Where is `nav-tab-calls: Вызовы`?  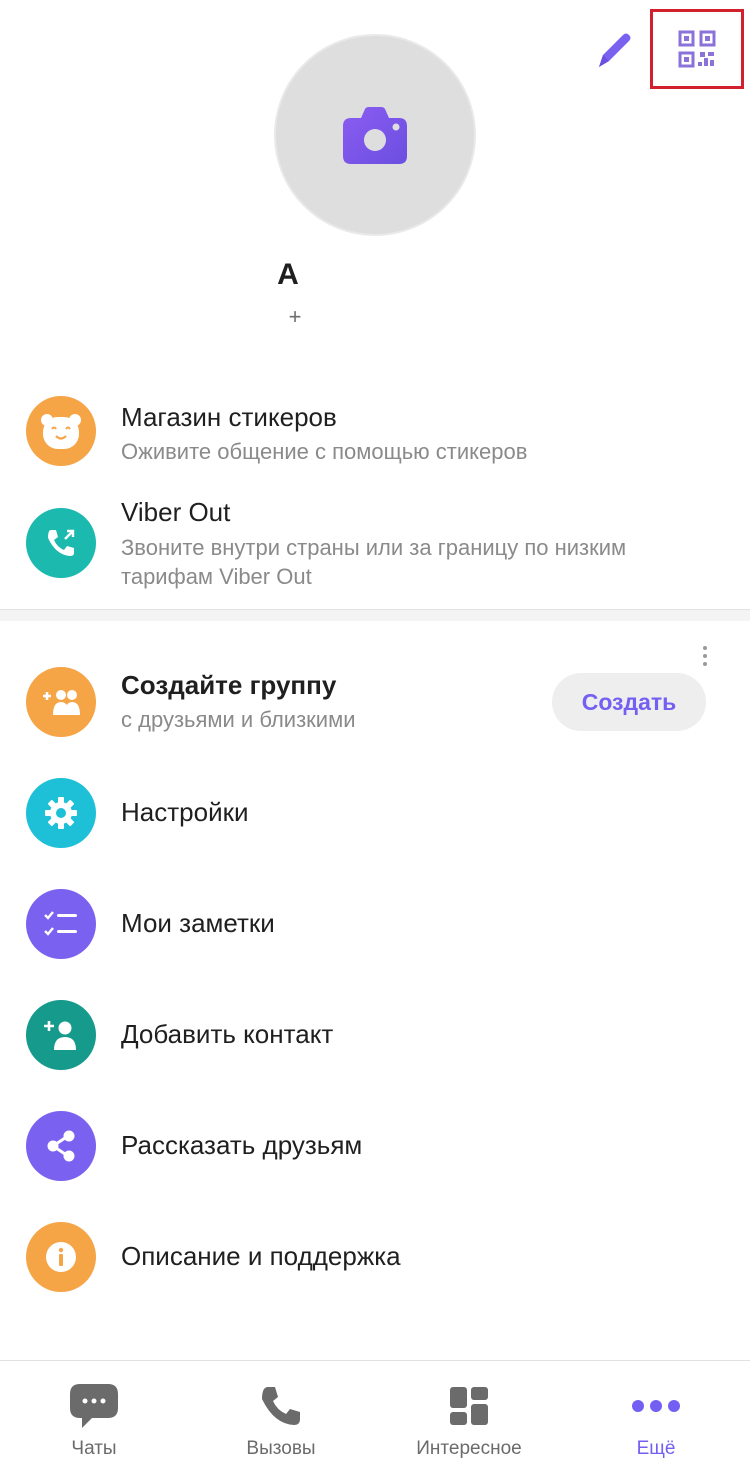 nav-tab-calls: Вызовы is located at coordinates (281, 1418).